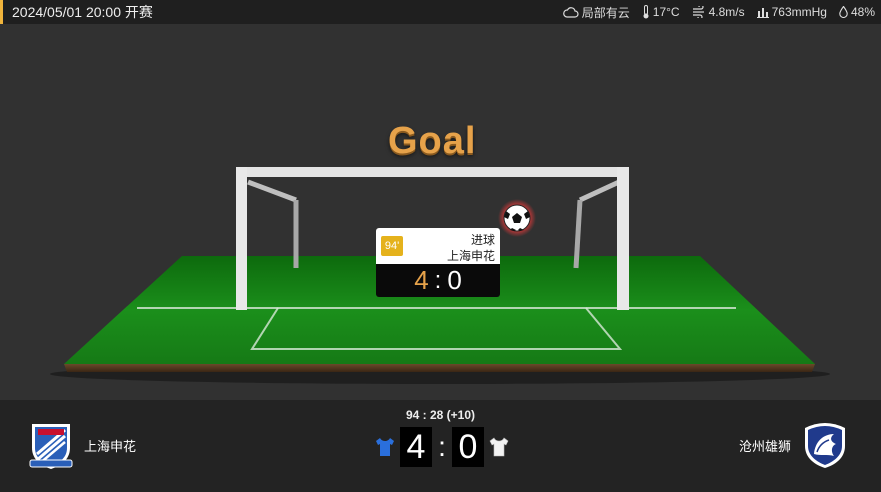 Image resolution: width=881 pixels, height=492 pixels. Describe the element at coordinates (762, 13) in the screenshot. I see `pressure-icon` at that location.